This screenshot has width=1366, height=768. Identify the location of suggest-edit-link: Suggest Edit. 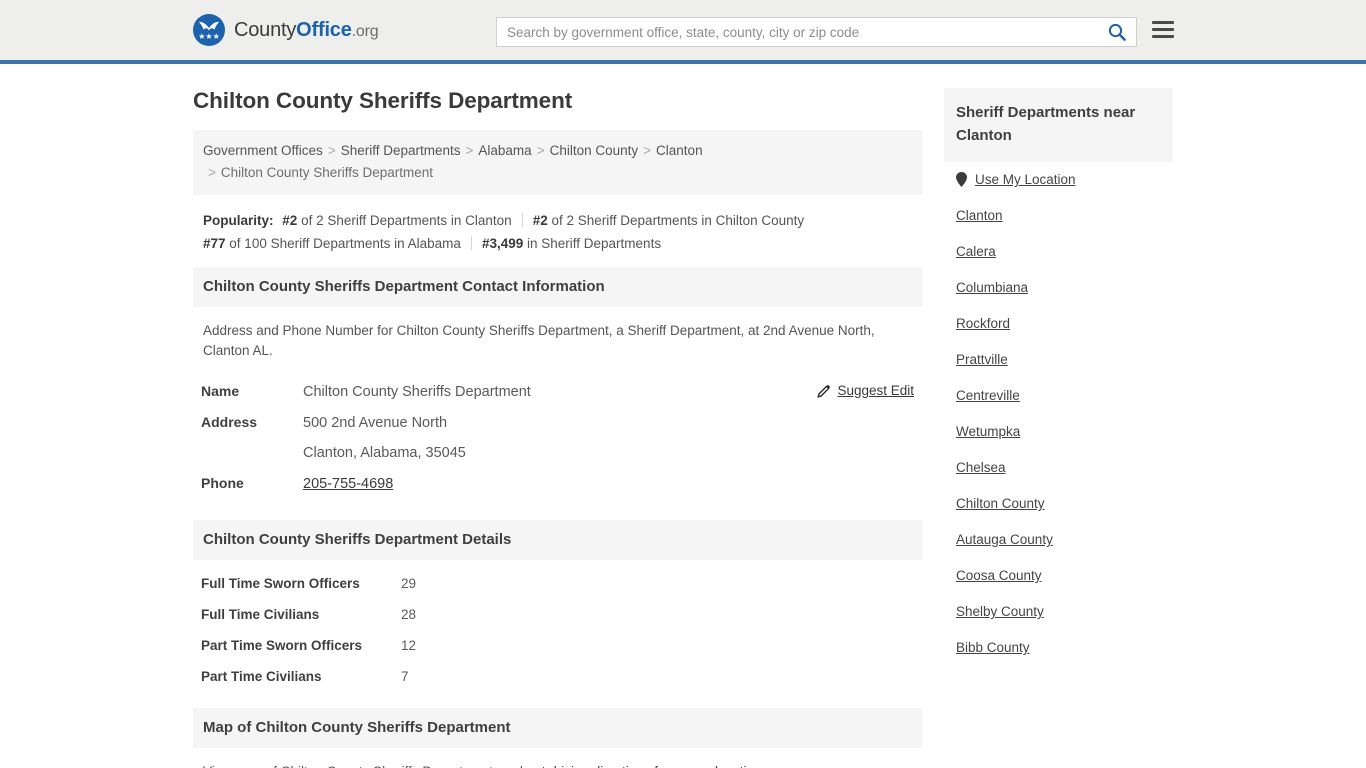
(865, 390).